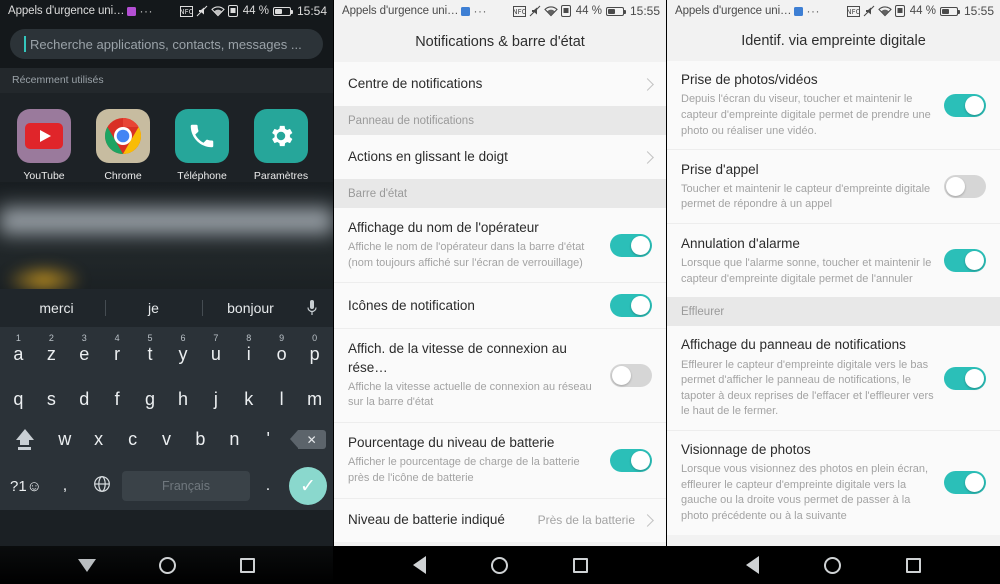 The width and height of the screenshot is (1000, 584). I want to click on comma-key: ,, so click(65, 486).